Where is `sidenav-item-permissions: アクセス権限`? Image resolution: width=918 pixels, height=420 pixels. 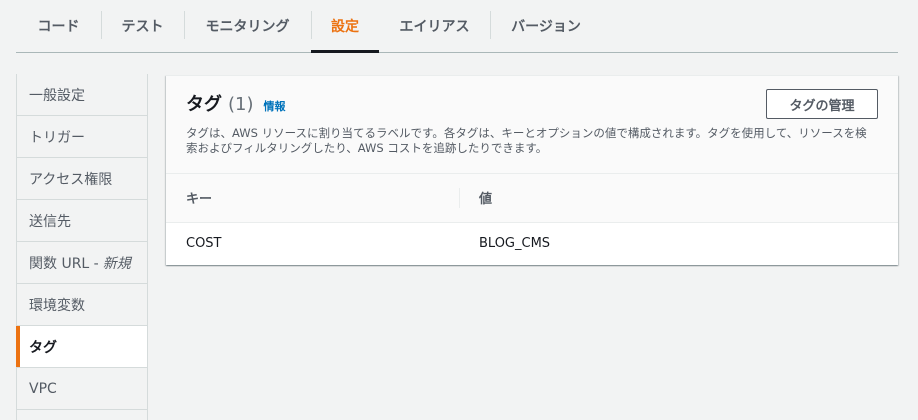
sidenav-item-permissions: アクセス権限 is located at coordinates (82, 179).